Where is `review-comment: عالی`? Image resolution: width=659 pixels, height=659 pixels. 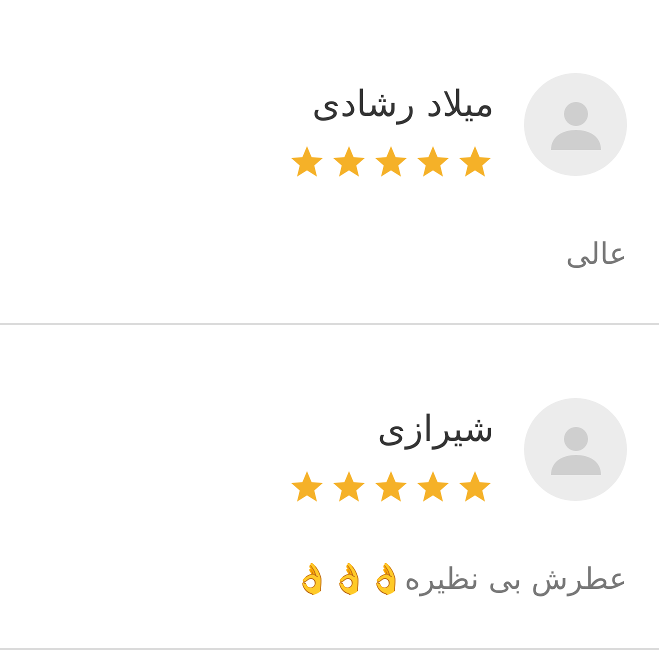
review-comment: عالی is located at coordinates (596, 255).